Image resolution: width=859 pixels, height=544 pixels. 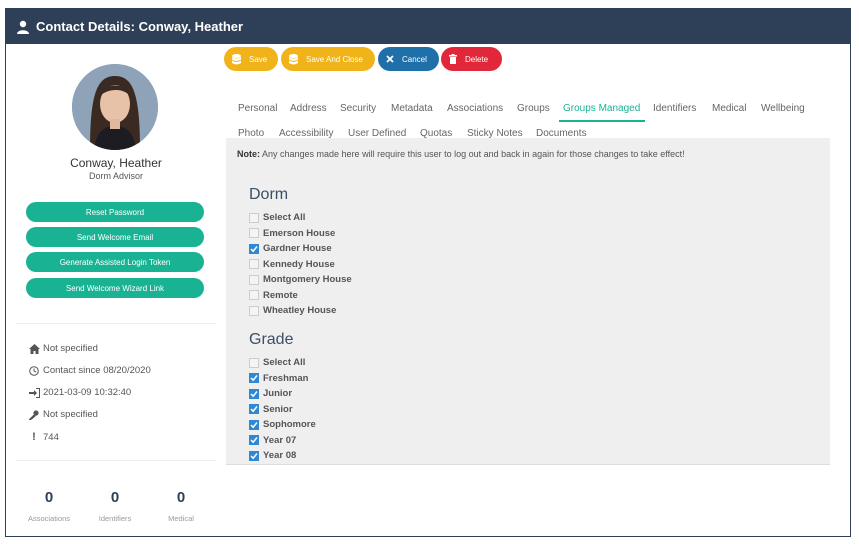 I want to click on checkbox-label: Sophomore, so click(x=289, y=424).